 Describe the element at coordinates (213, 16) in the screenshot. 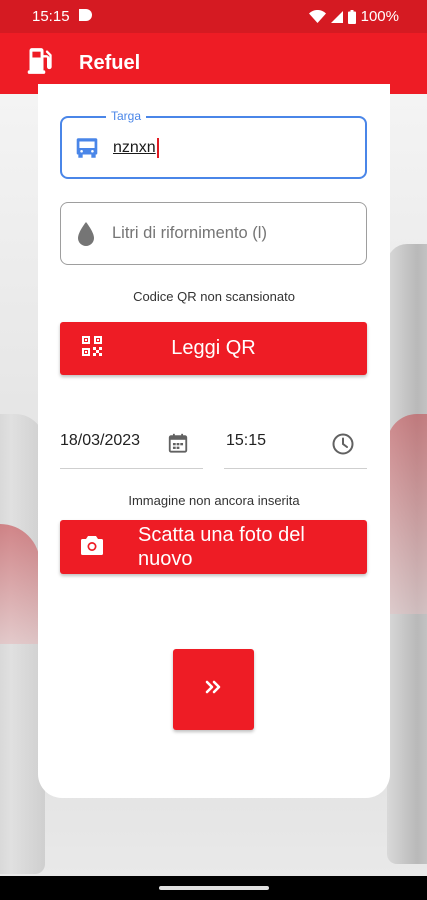

I see `status-bar: 15:15 100%` at that location.